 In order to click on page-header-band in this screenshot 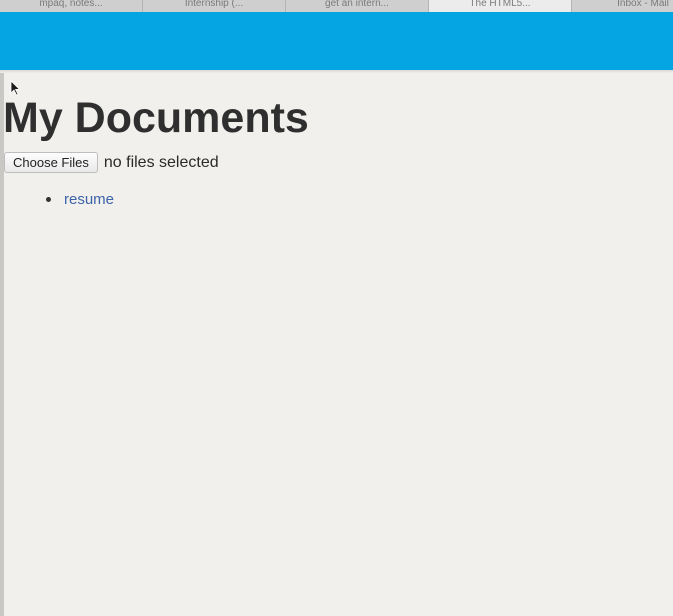, I will do `click(336, 41)`.